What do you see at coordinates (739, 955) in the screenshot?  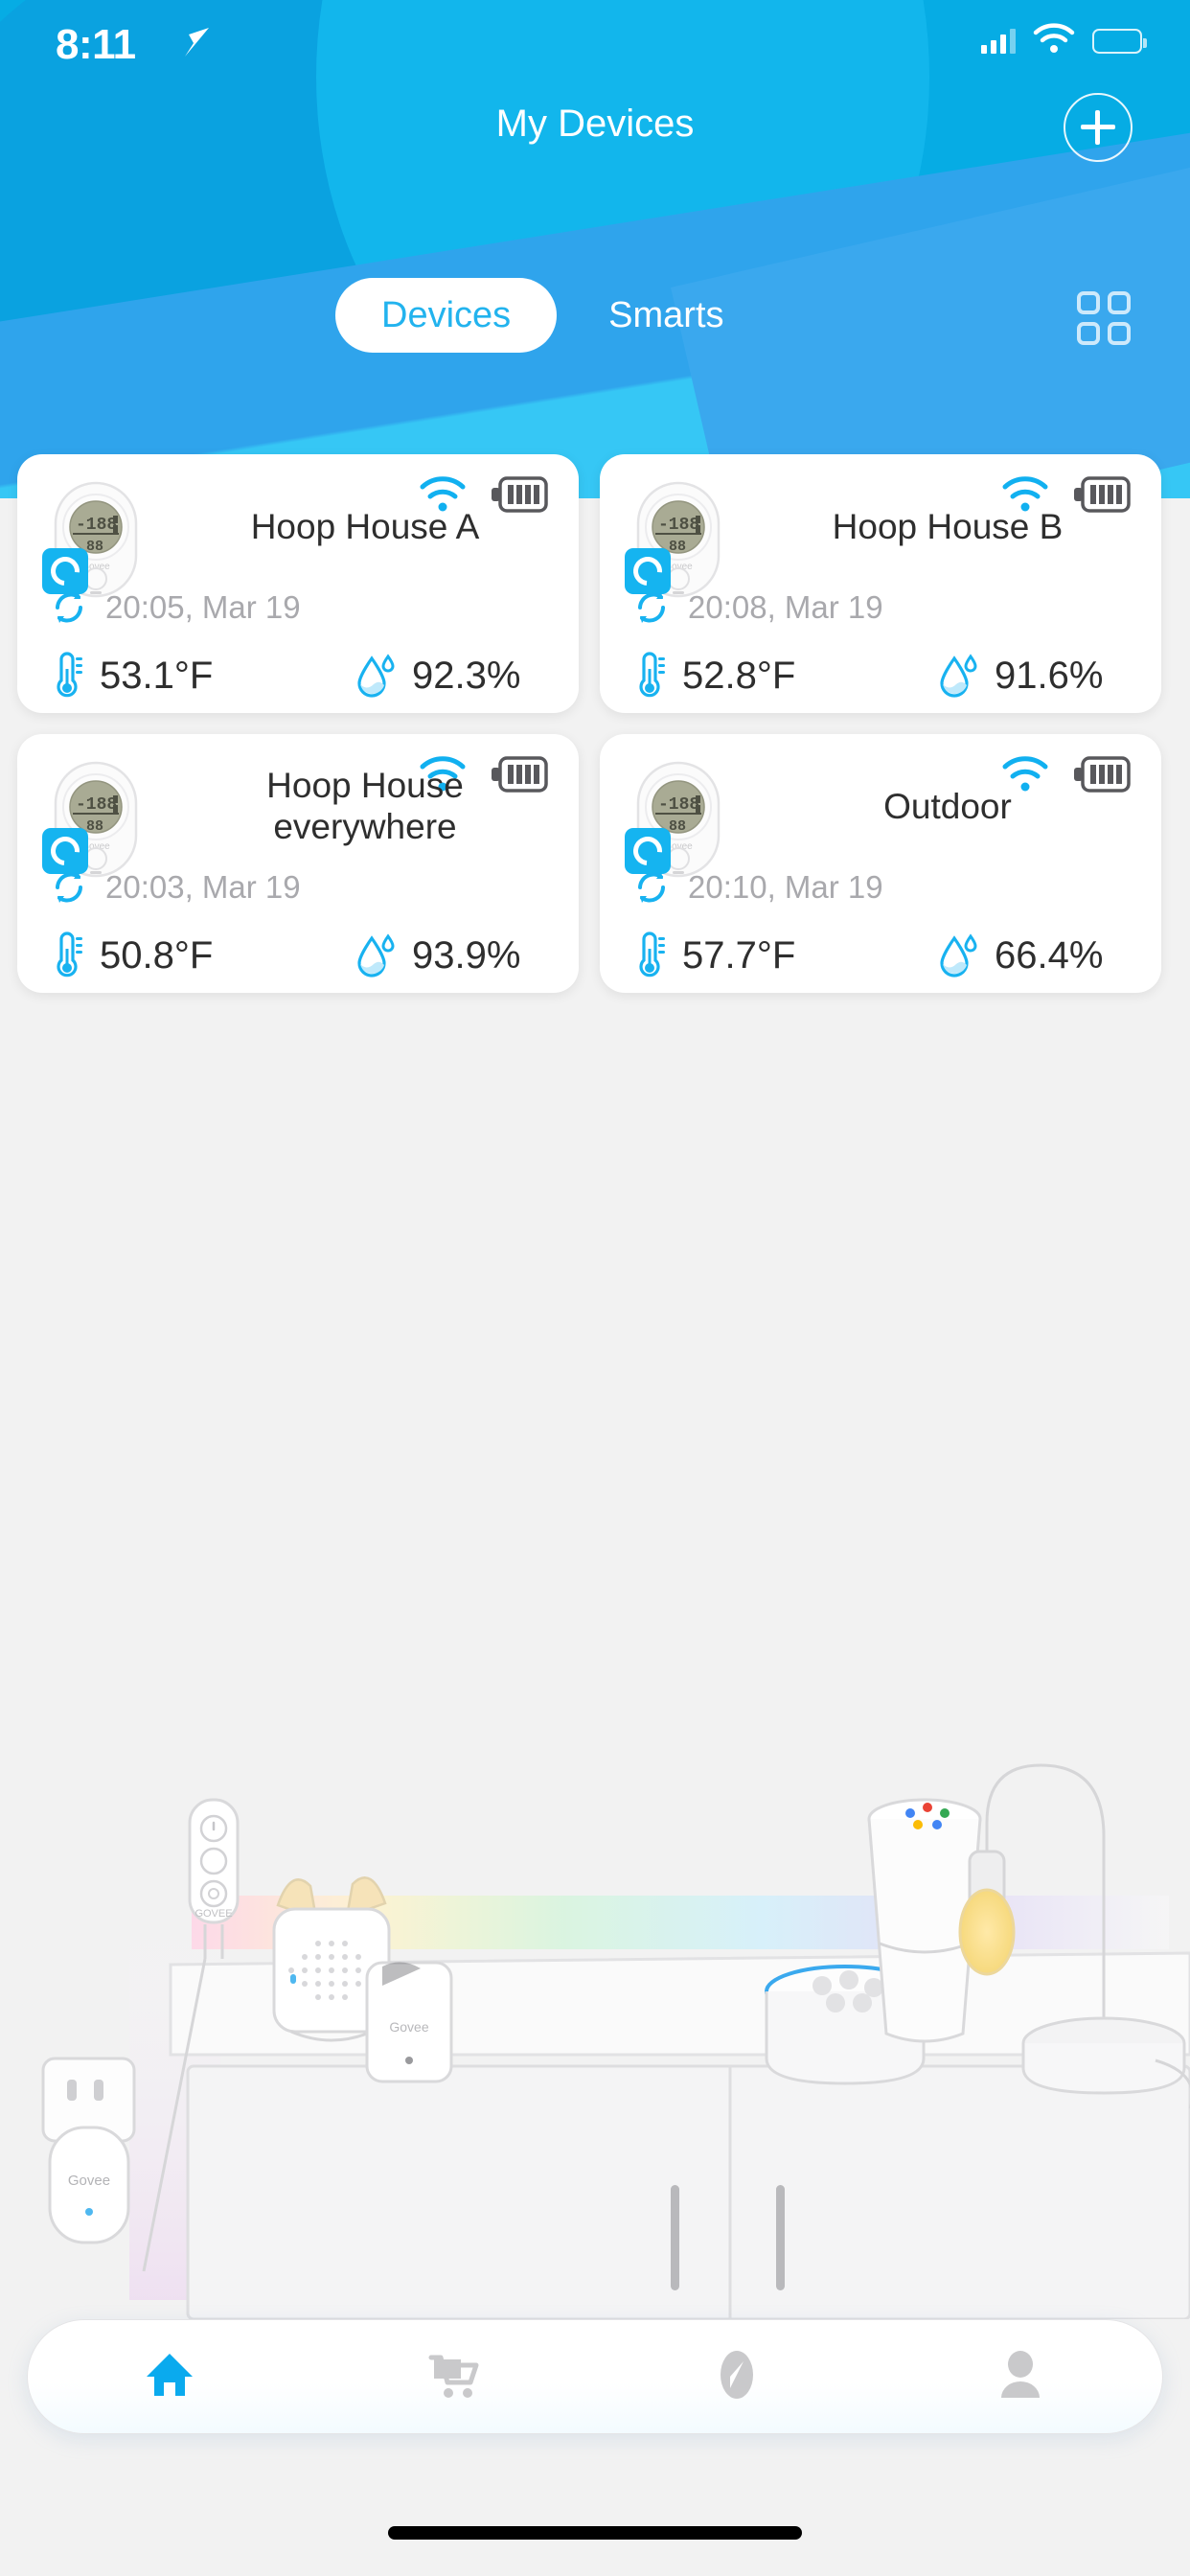 I see `temperature-value: 57.7°F` at bounding box center [739, 955].